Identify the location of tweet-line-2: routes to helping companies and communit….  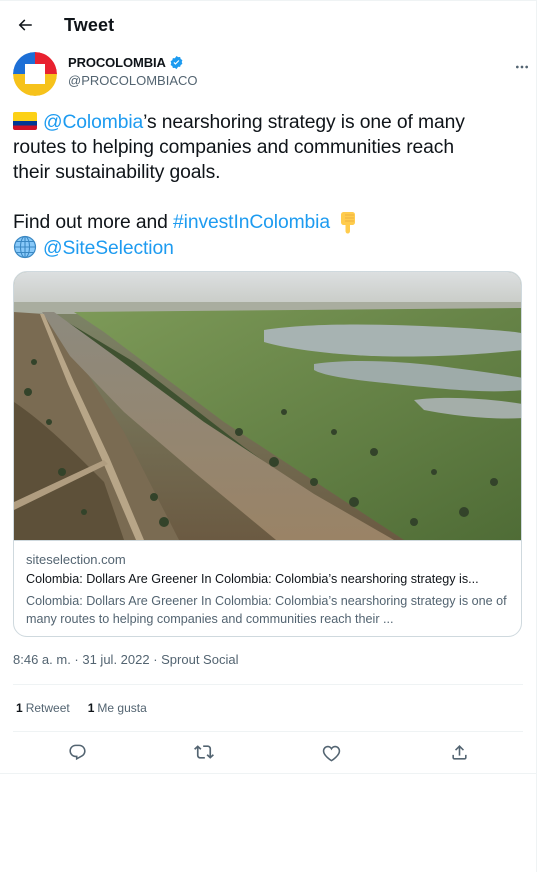
(233, 147).